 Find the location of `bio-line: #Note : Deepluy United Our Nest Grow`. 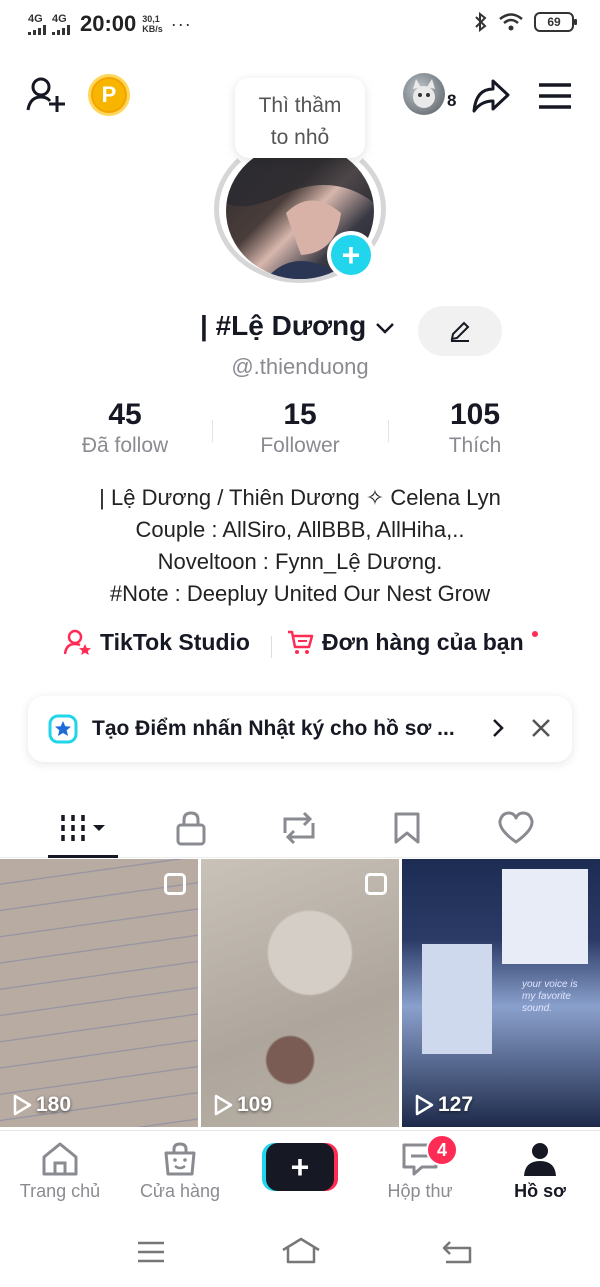

bio-line: #Note : Deepluy United Our Nest Grow is located at coordinates (300, 593).